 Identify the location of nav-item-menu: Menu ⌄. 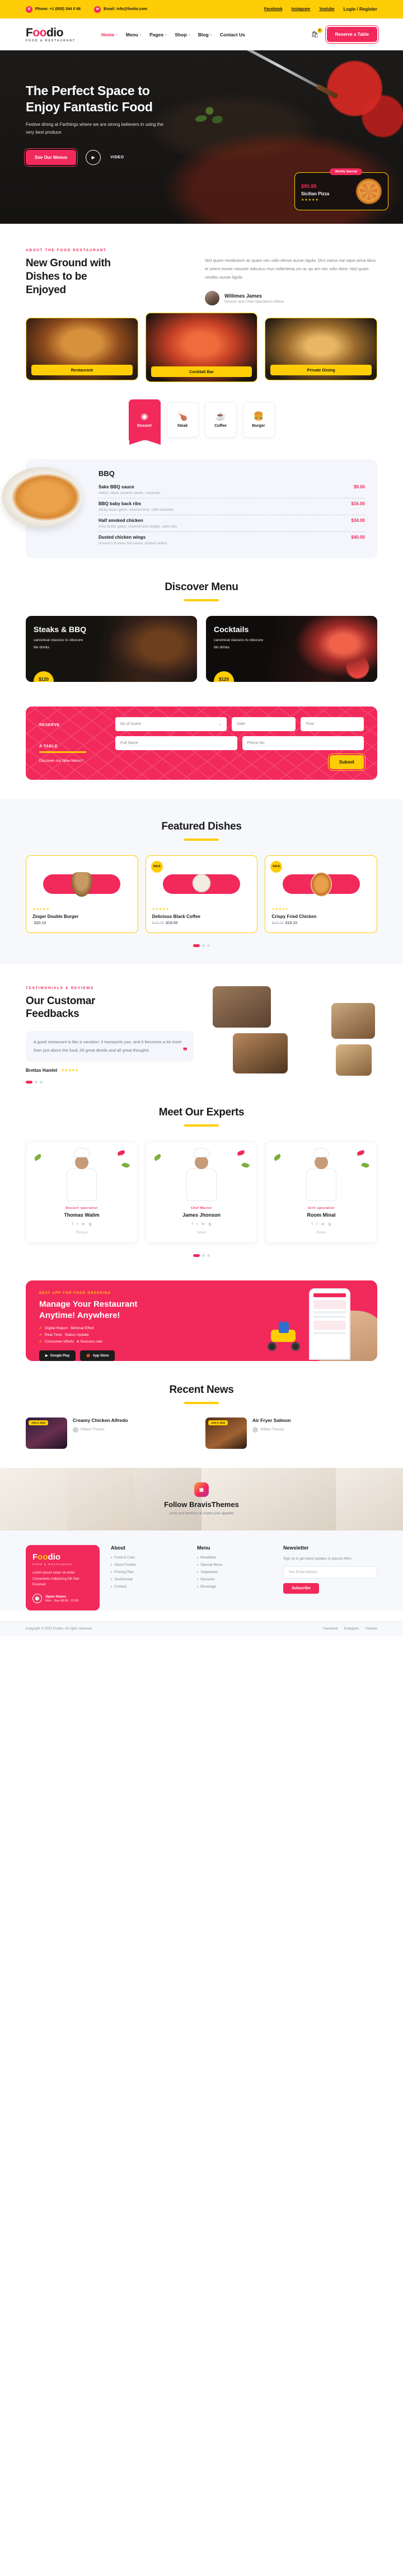
(134, 34).